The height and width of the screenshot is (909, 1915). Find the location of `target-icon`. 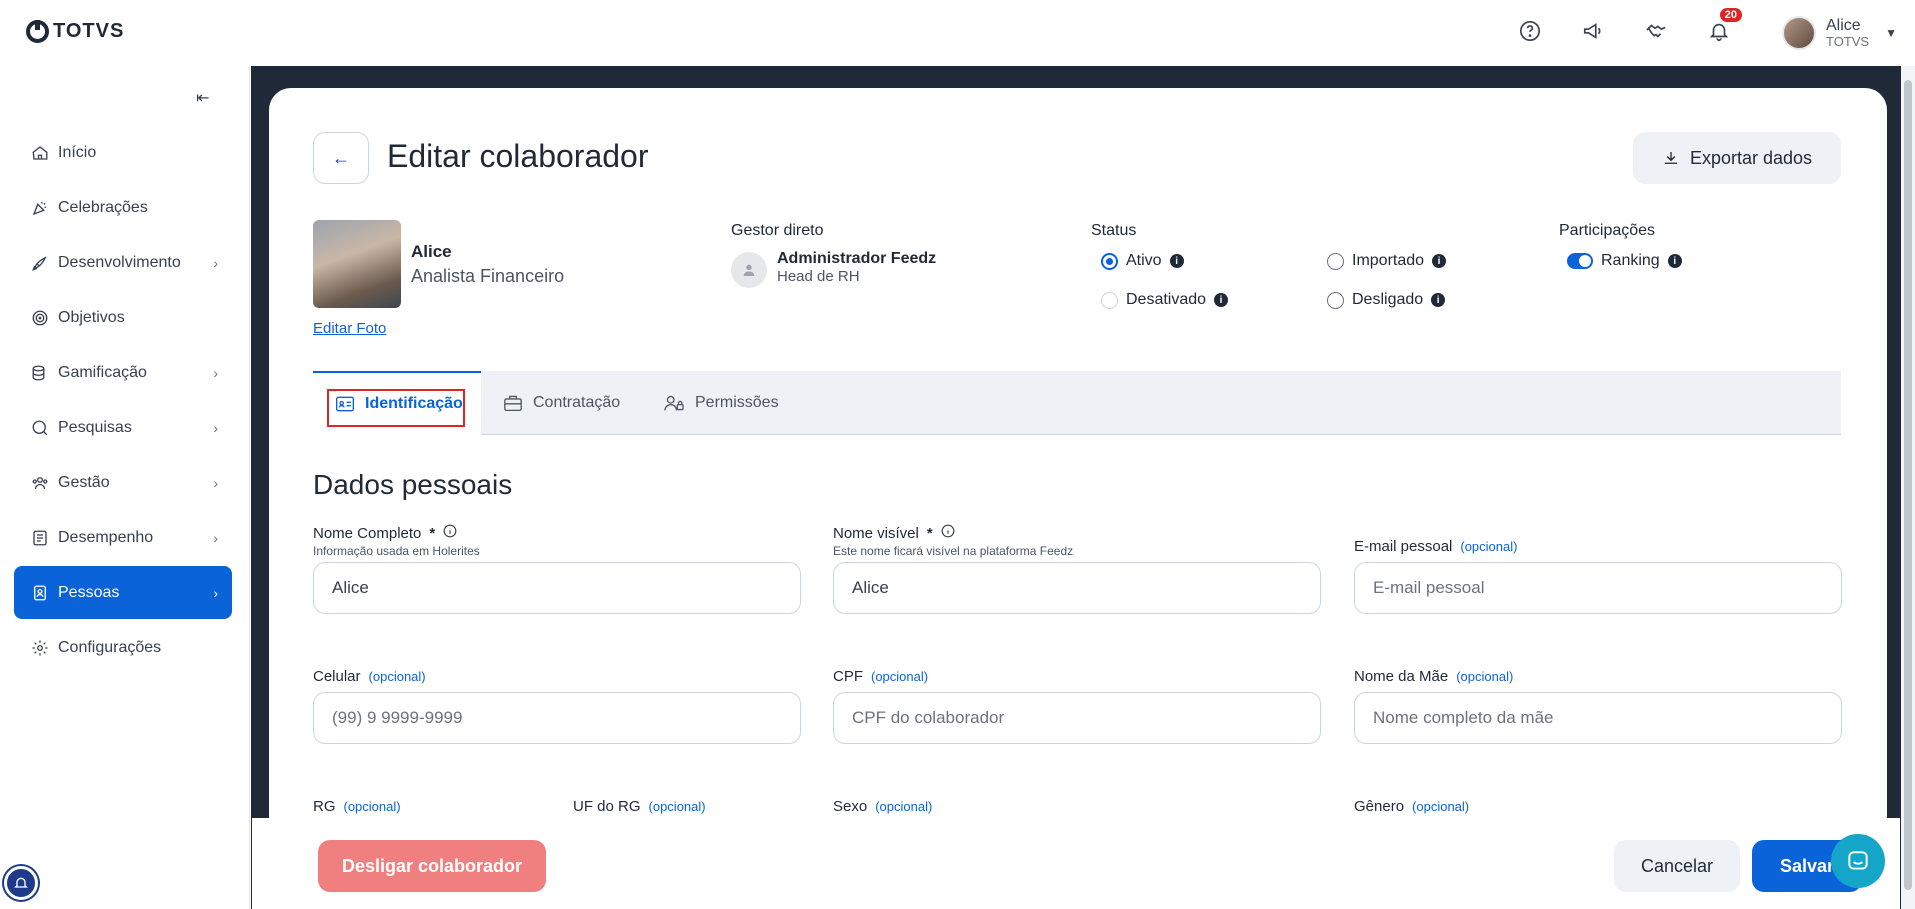

target-icon is located at coordinates (40, 318).